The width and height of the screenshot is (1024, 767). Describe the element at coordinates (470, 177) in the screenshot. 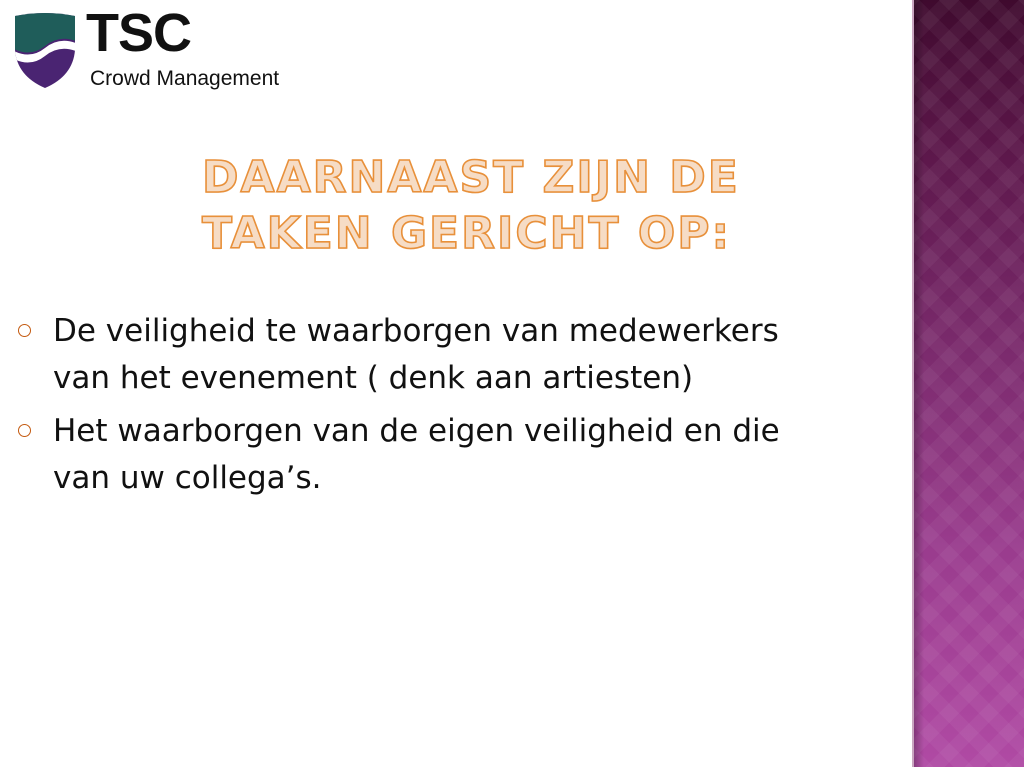

I see `slide-title-line: DAARNAAST ZIJN DE` at that location.